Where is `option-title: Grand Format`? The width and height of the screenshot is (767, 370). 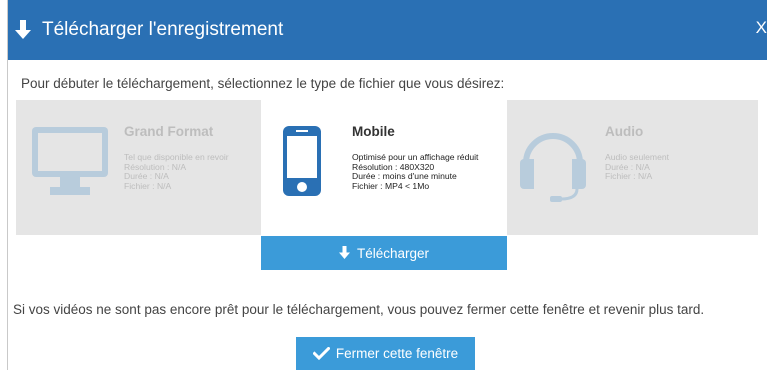 option-title: Grand Format is located at coordinates (169, 131).